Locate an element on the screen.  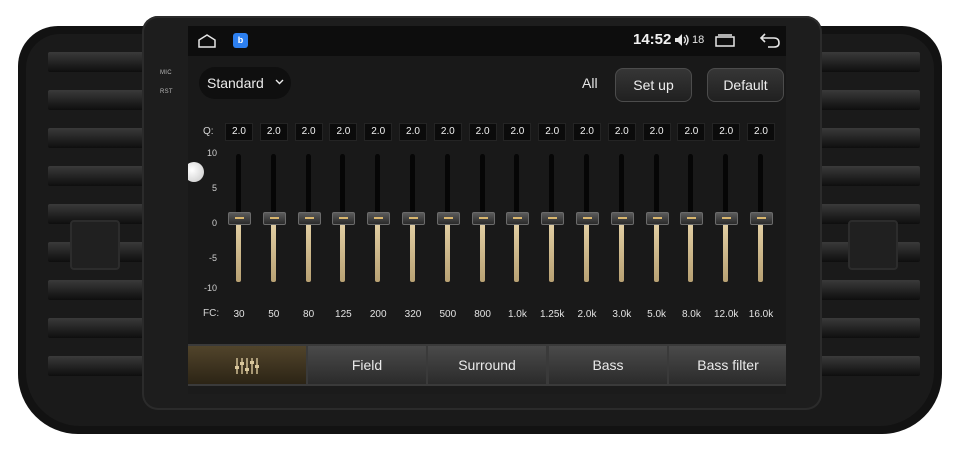
rst-label: RST is located at coordinates (166, 92).